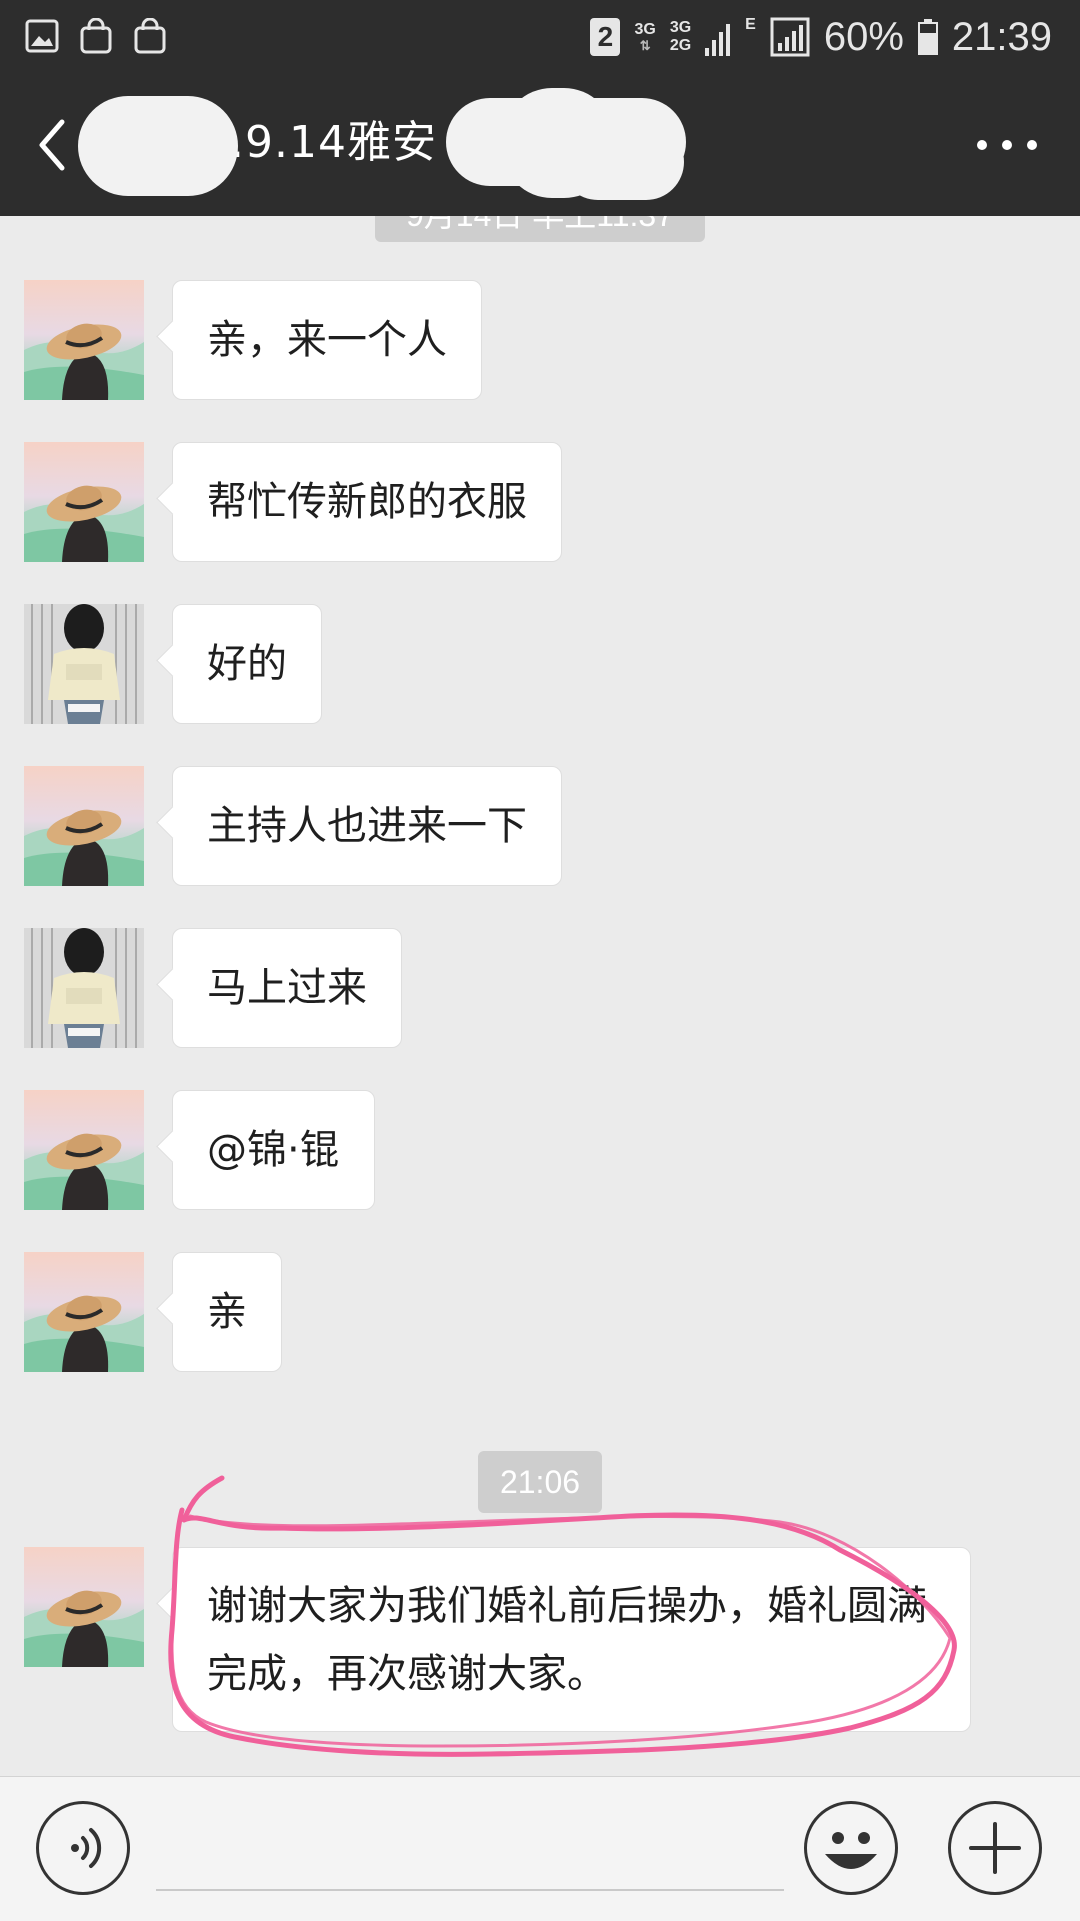 The width and height of the screenshot is (1080, 1921). What do you see at coordinates (540, 145) in the screenshot?
I see `chat-header: .9.14雅安 婚礼(12)` at bounding box center [540, 145].